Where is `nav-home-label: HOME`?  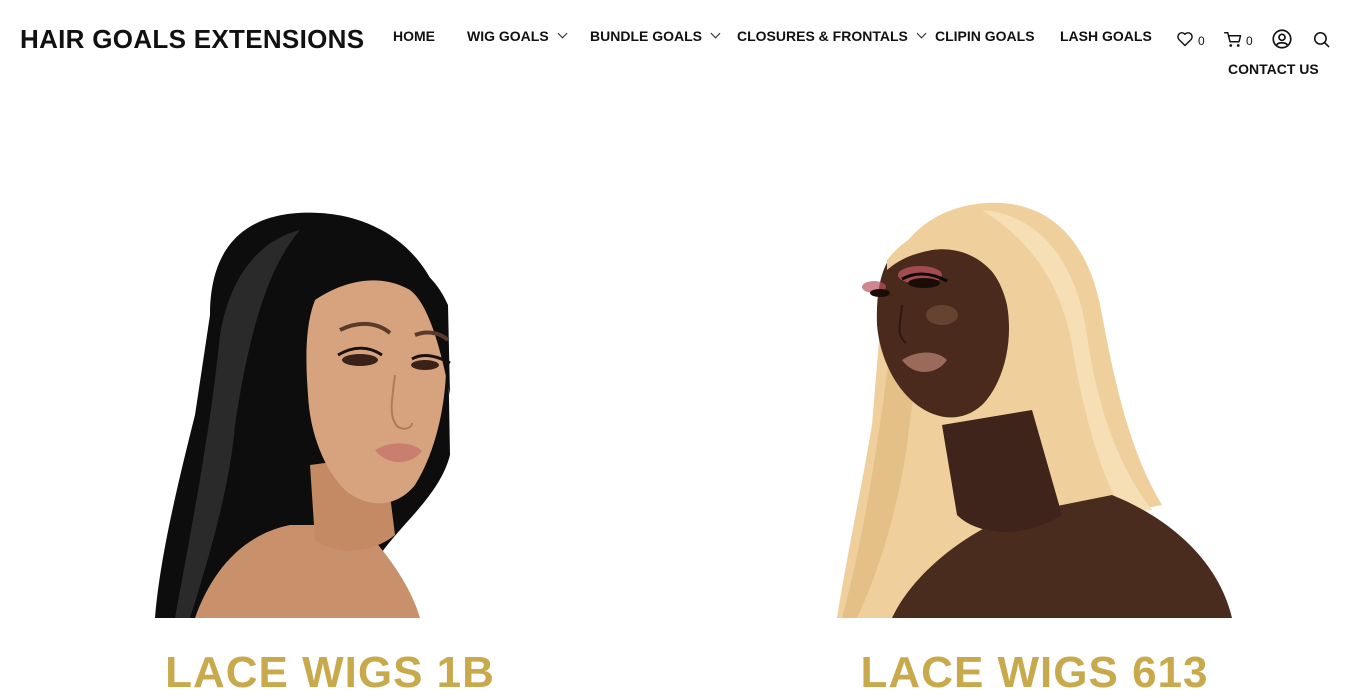 nav-home-label: HOME is located at coordinates (414, 36).